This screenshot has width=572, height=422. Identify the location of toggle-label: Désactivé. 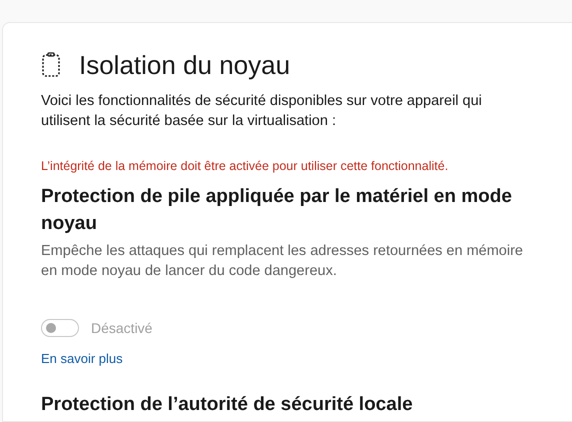
(121, 328).